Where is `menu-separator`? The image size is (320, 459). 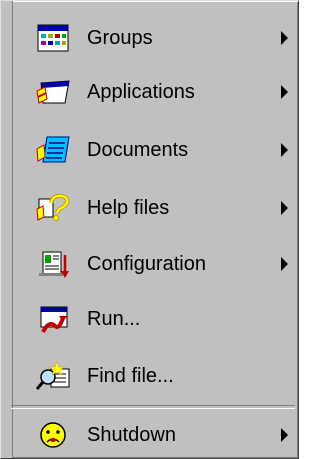 menu-separator is located at coordinates (153, 407).